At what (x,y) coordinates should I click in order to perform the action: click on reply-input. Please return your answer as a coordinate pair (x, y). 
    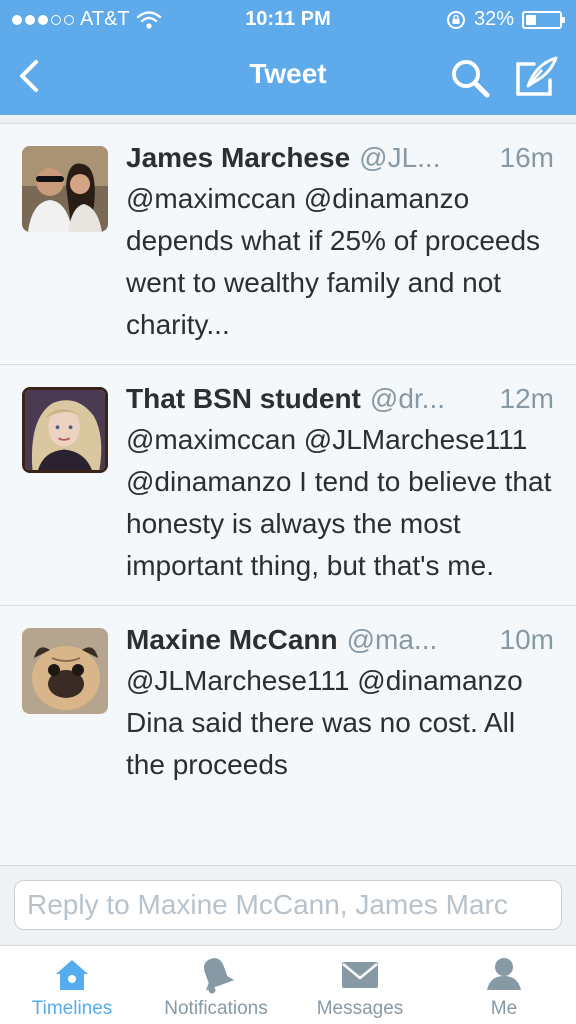
    Looking at the image, I should click on (288, 905).